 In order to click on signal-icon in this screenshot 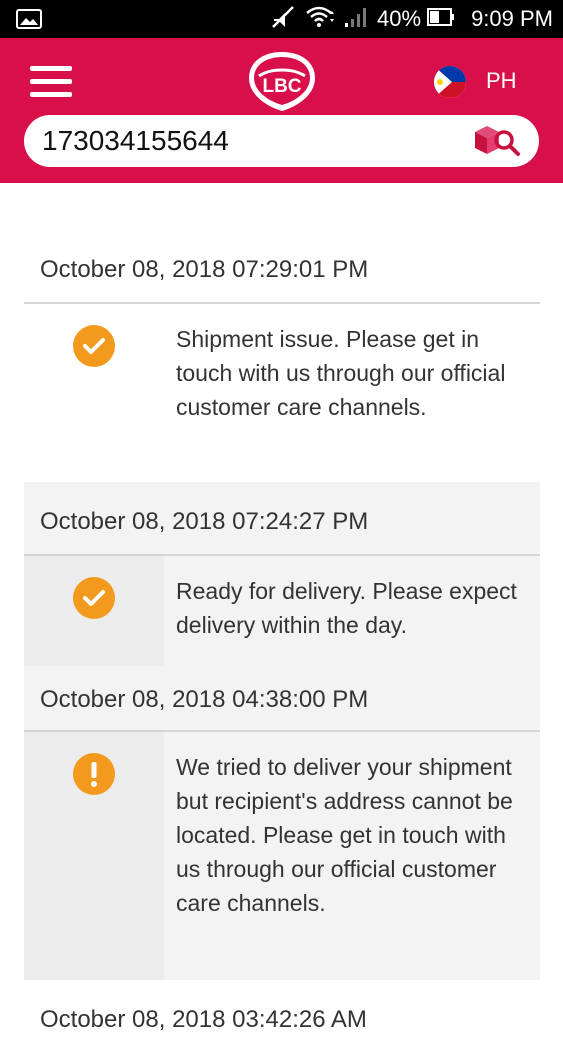, I will do `click(356, 19)`.